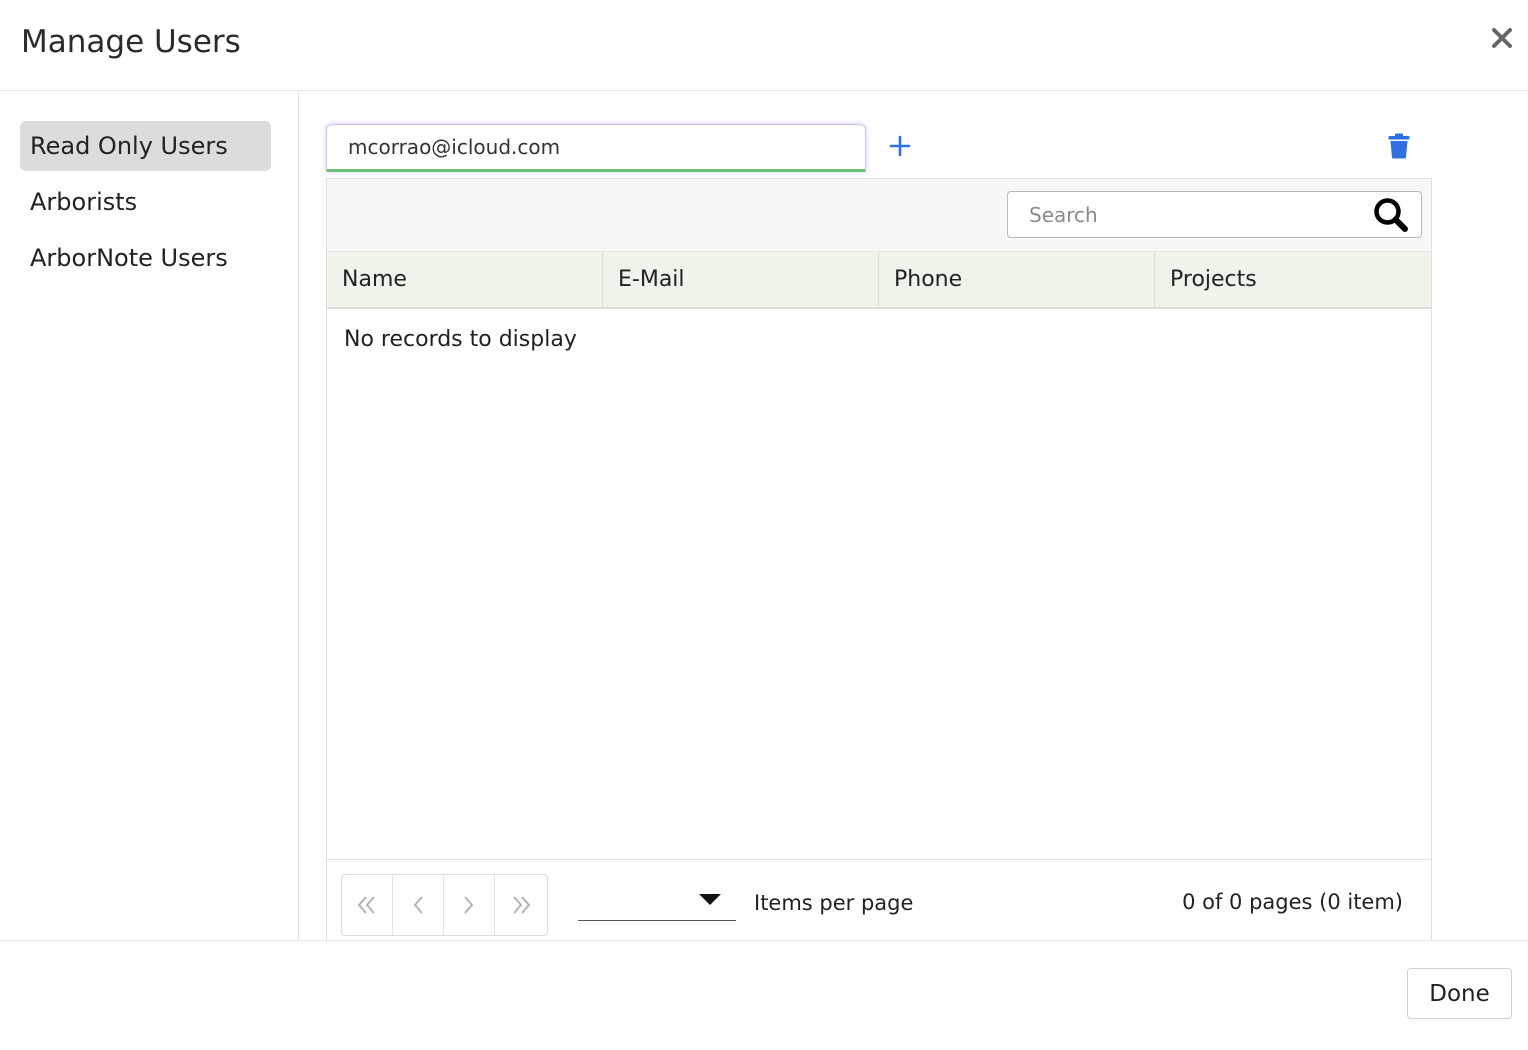 This screenshot has height=1050, width=1528. I want to click on close-button, so click(1502, 38).